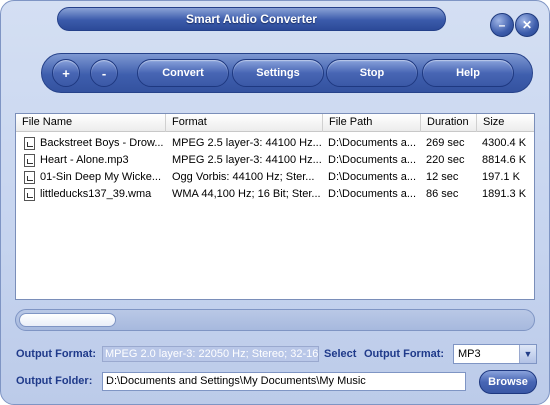  What do you see at coordinates (449, 123) in the screenshot?
I see `column-header-duration: Duration` at bounding box center [449, 123].